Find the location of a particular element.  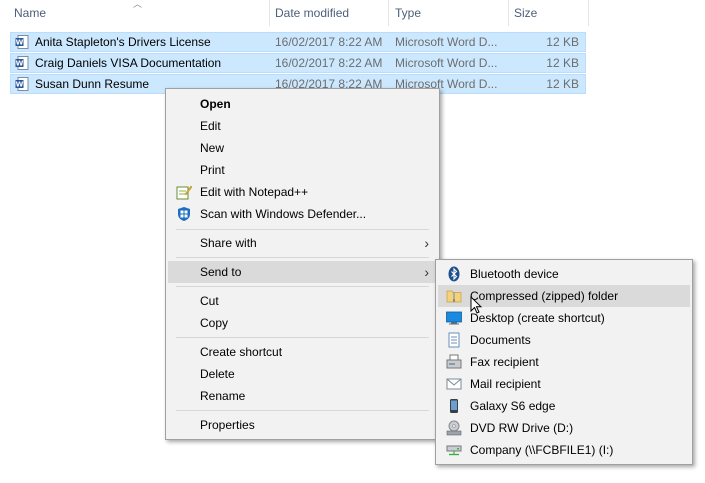

sendto-fax: Fax recipient is located at coordinates (564, 362).